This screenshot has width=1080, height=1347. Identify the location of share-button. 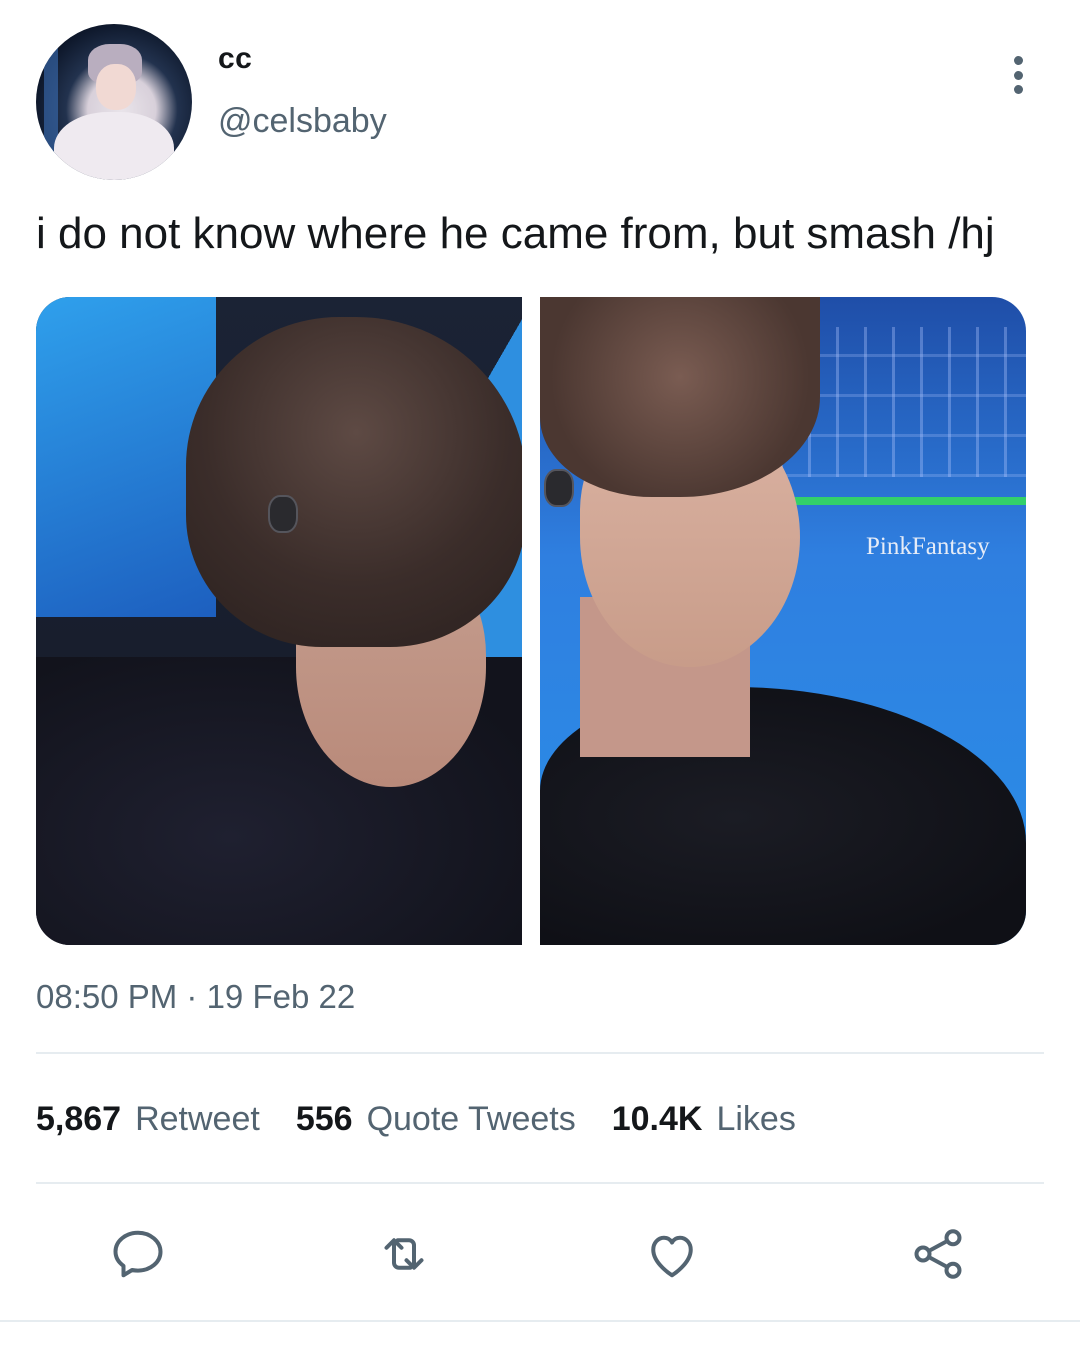
(938, 1254).